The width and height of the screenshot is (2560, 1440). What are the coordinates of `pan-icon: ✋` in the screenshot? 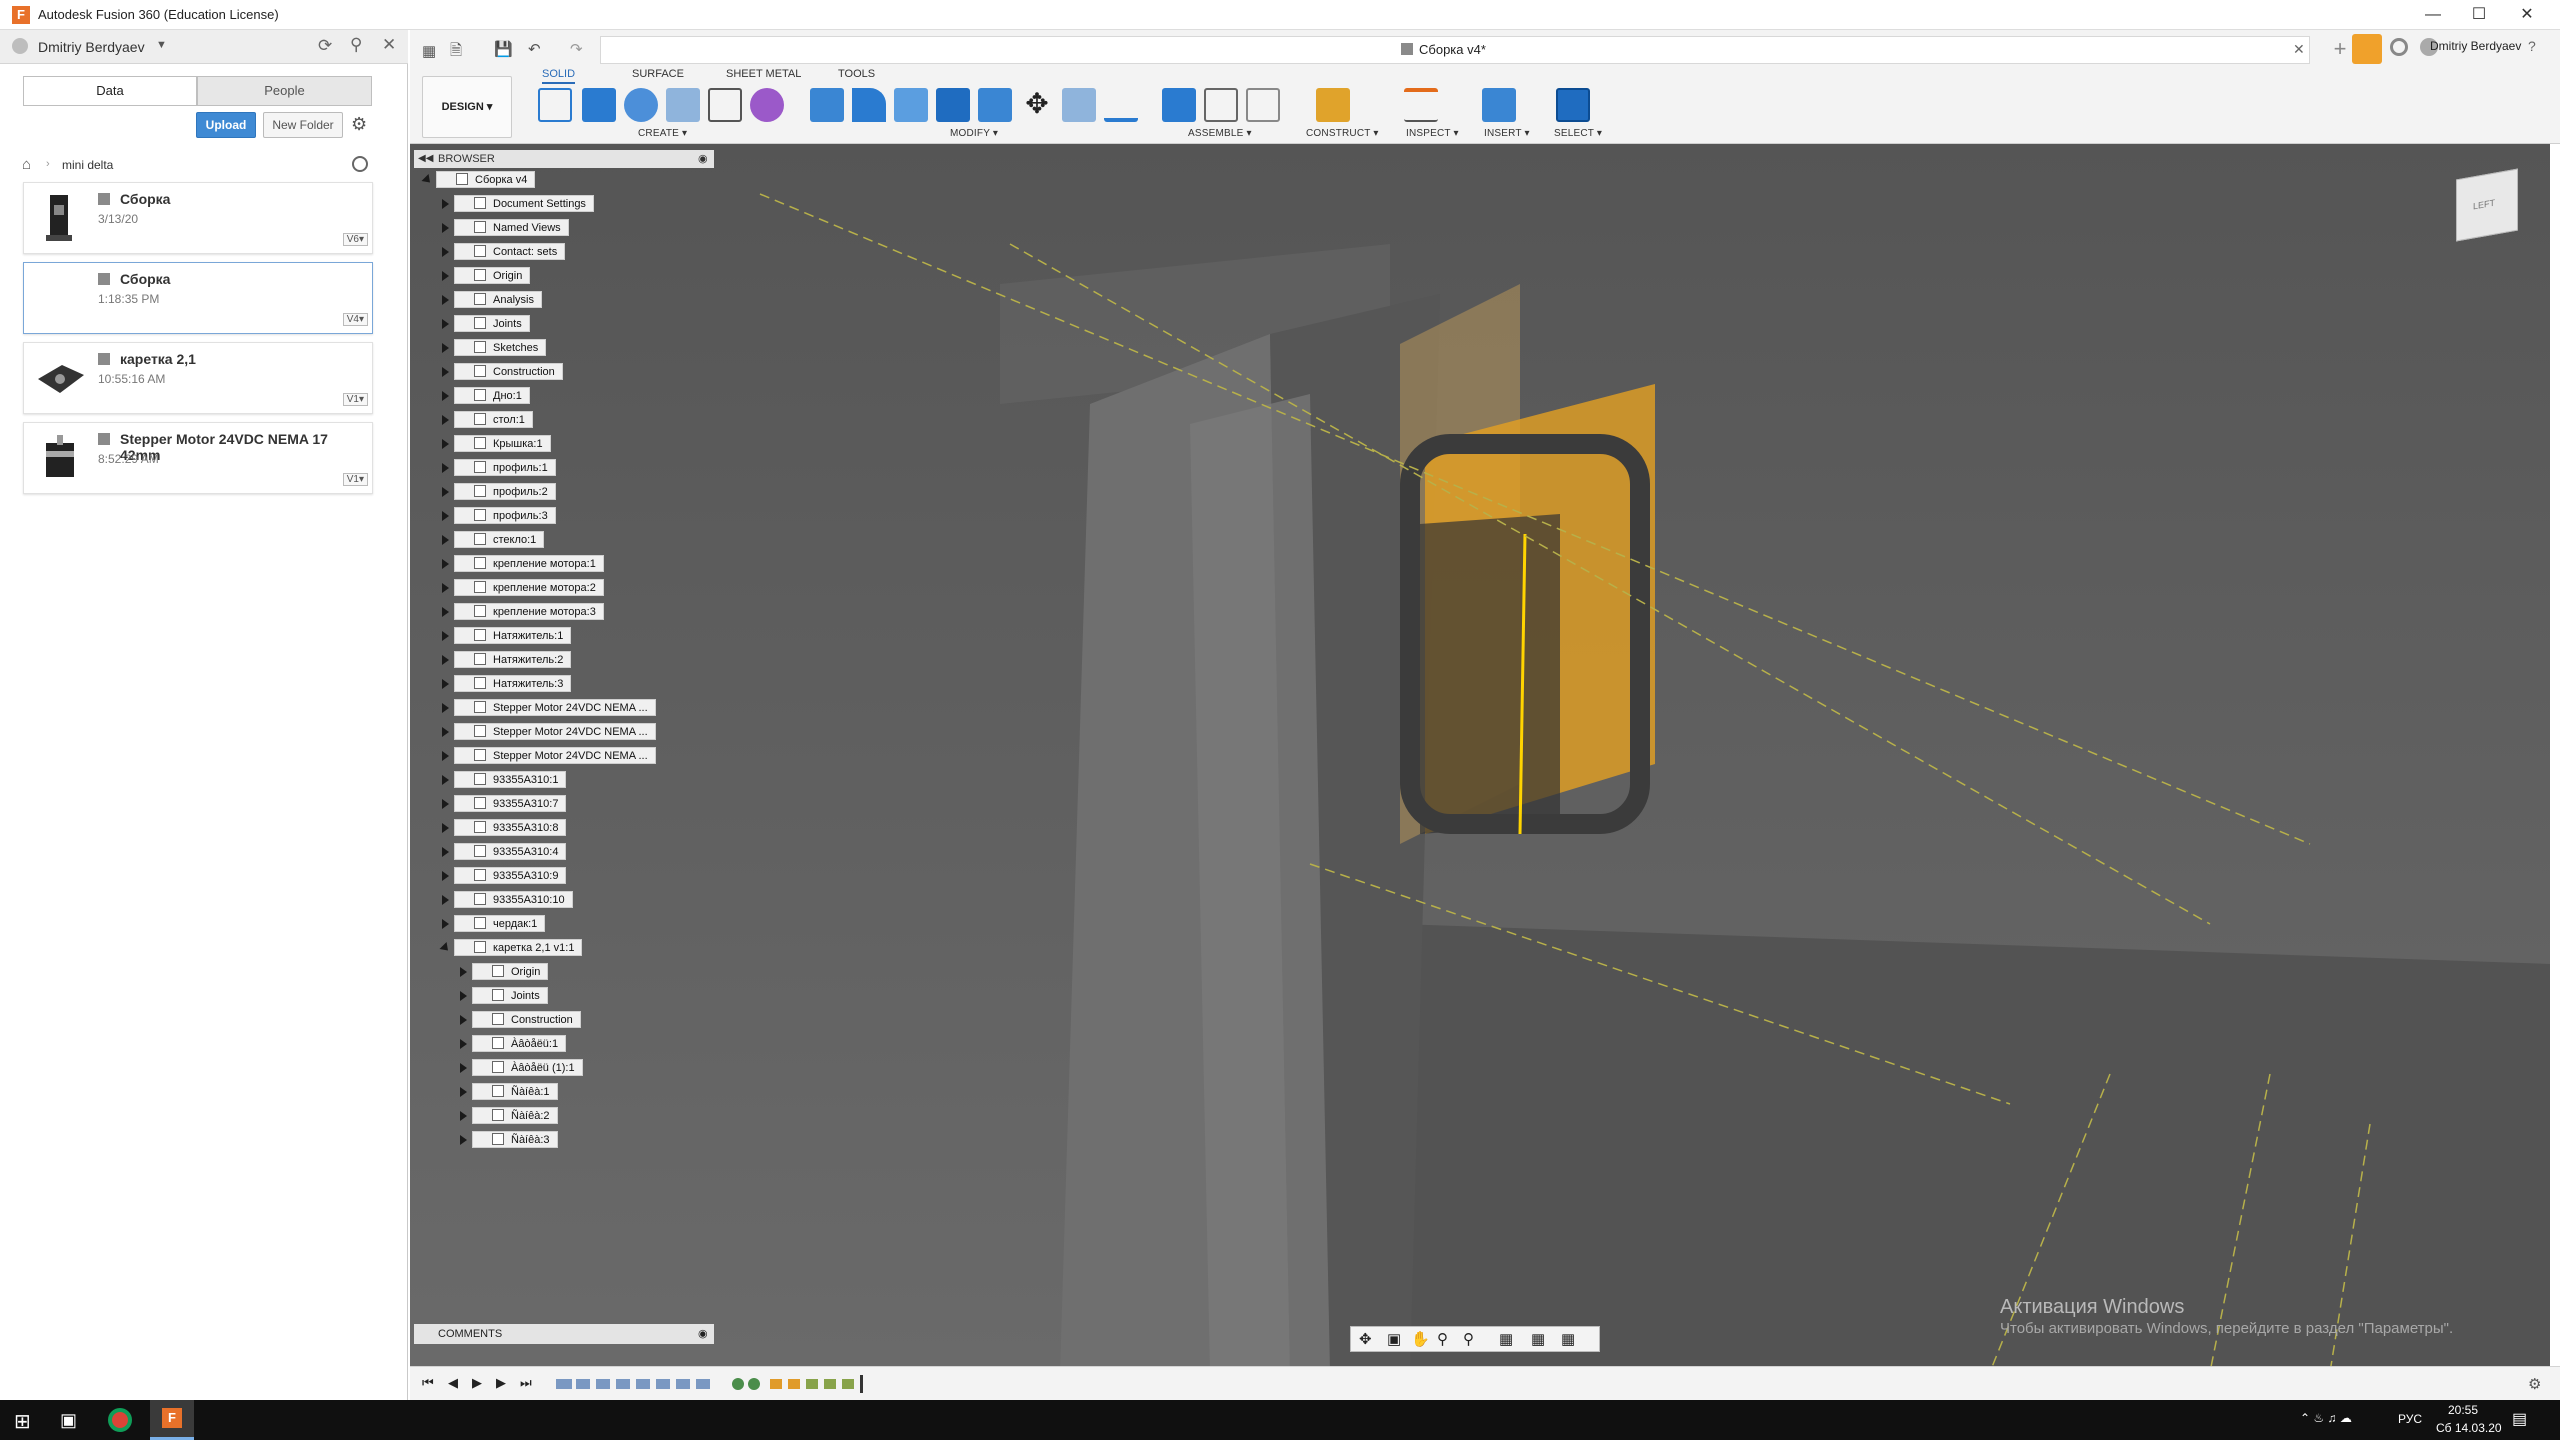 It's located at (1420, 1339).